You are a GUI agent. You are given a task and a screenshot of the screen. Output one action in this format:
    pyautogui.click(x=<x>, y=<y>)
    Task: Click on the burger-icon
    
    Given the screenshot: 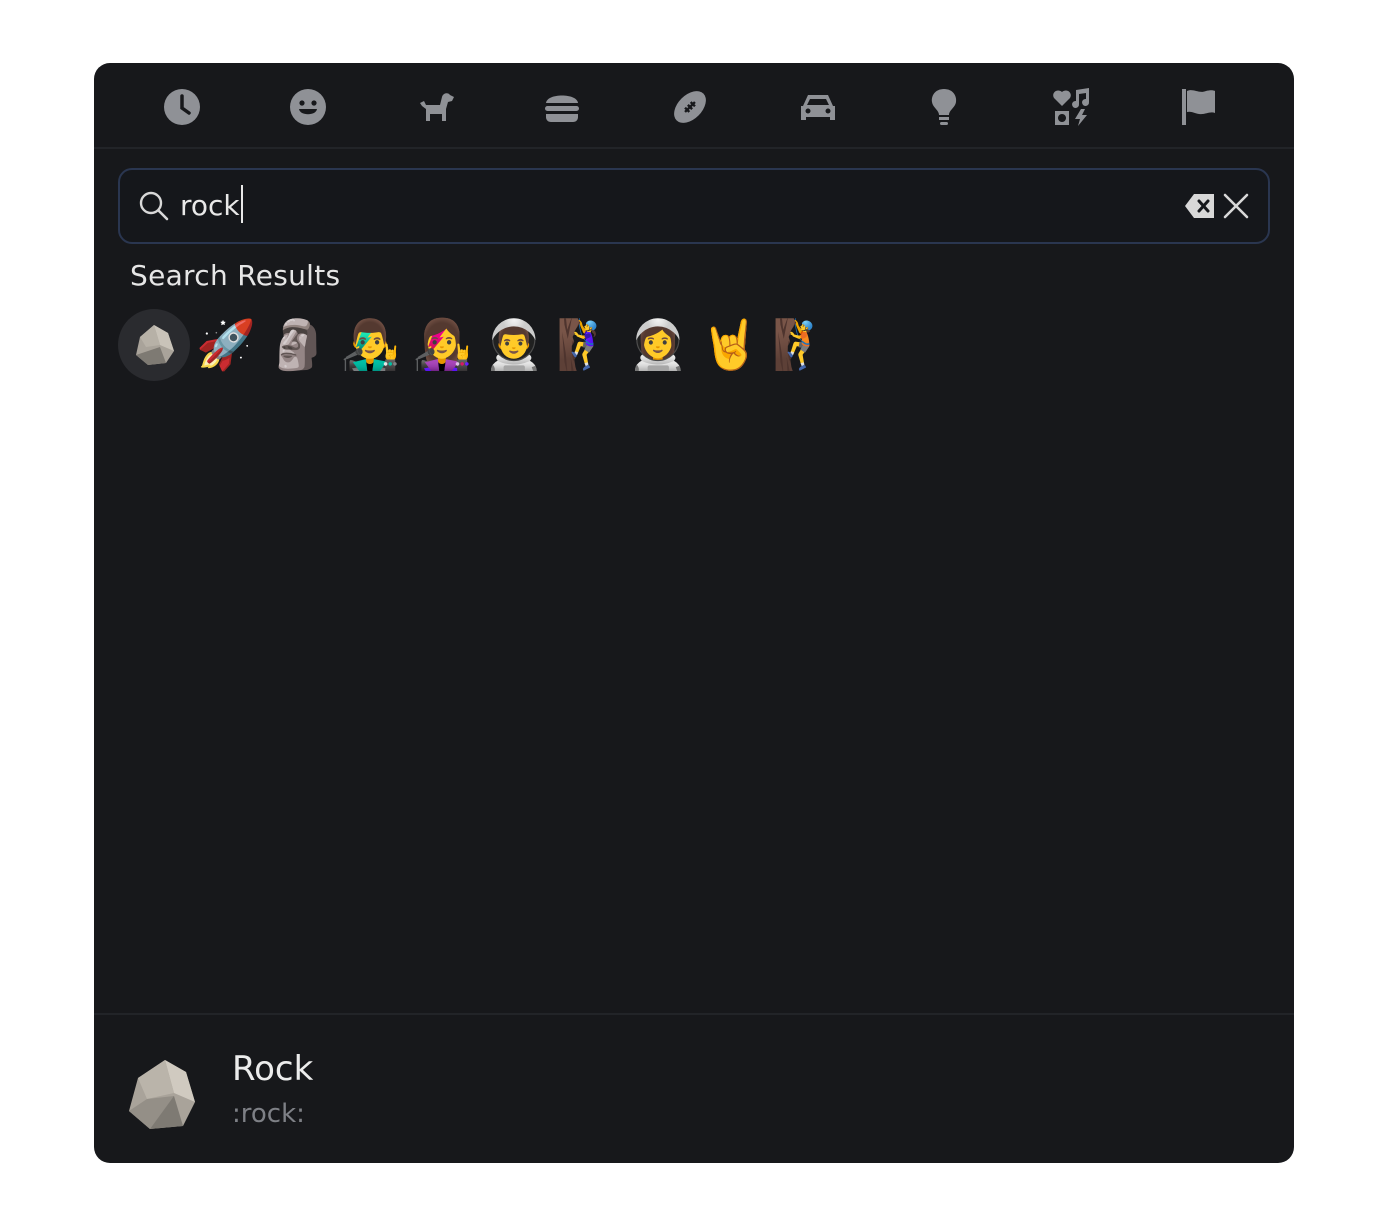 What is the action you would take?
    pyautogui.click(x=562, y=108)
    